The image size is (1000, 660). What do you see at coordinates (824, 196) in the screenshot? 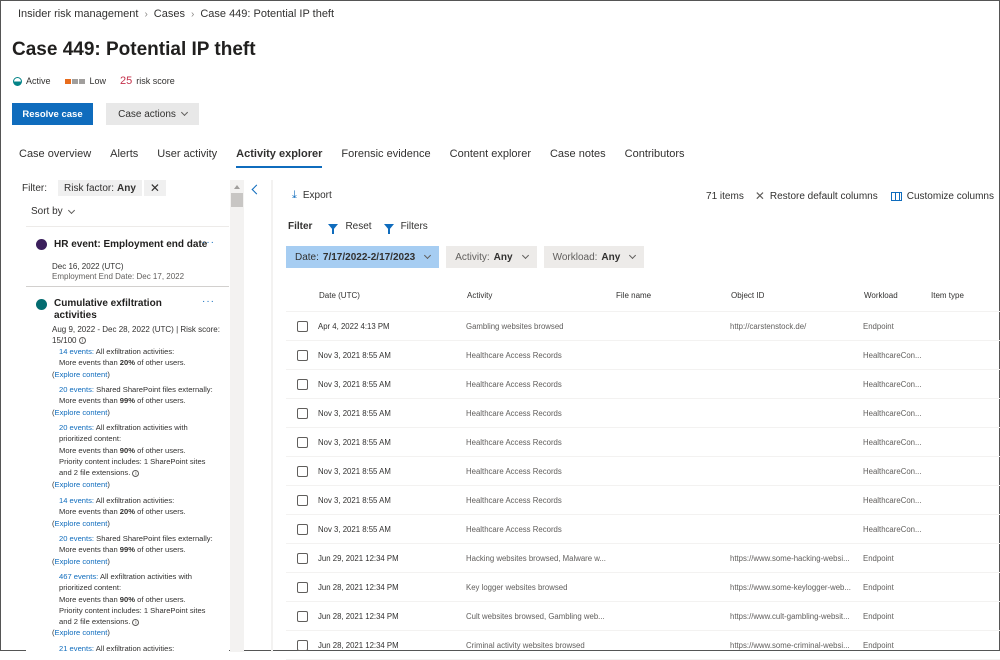
I see `restore-default-columns-button: Restore default columns` at bounding box center [824, 196].